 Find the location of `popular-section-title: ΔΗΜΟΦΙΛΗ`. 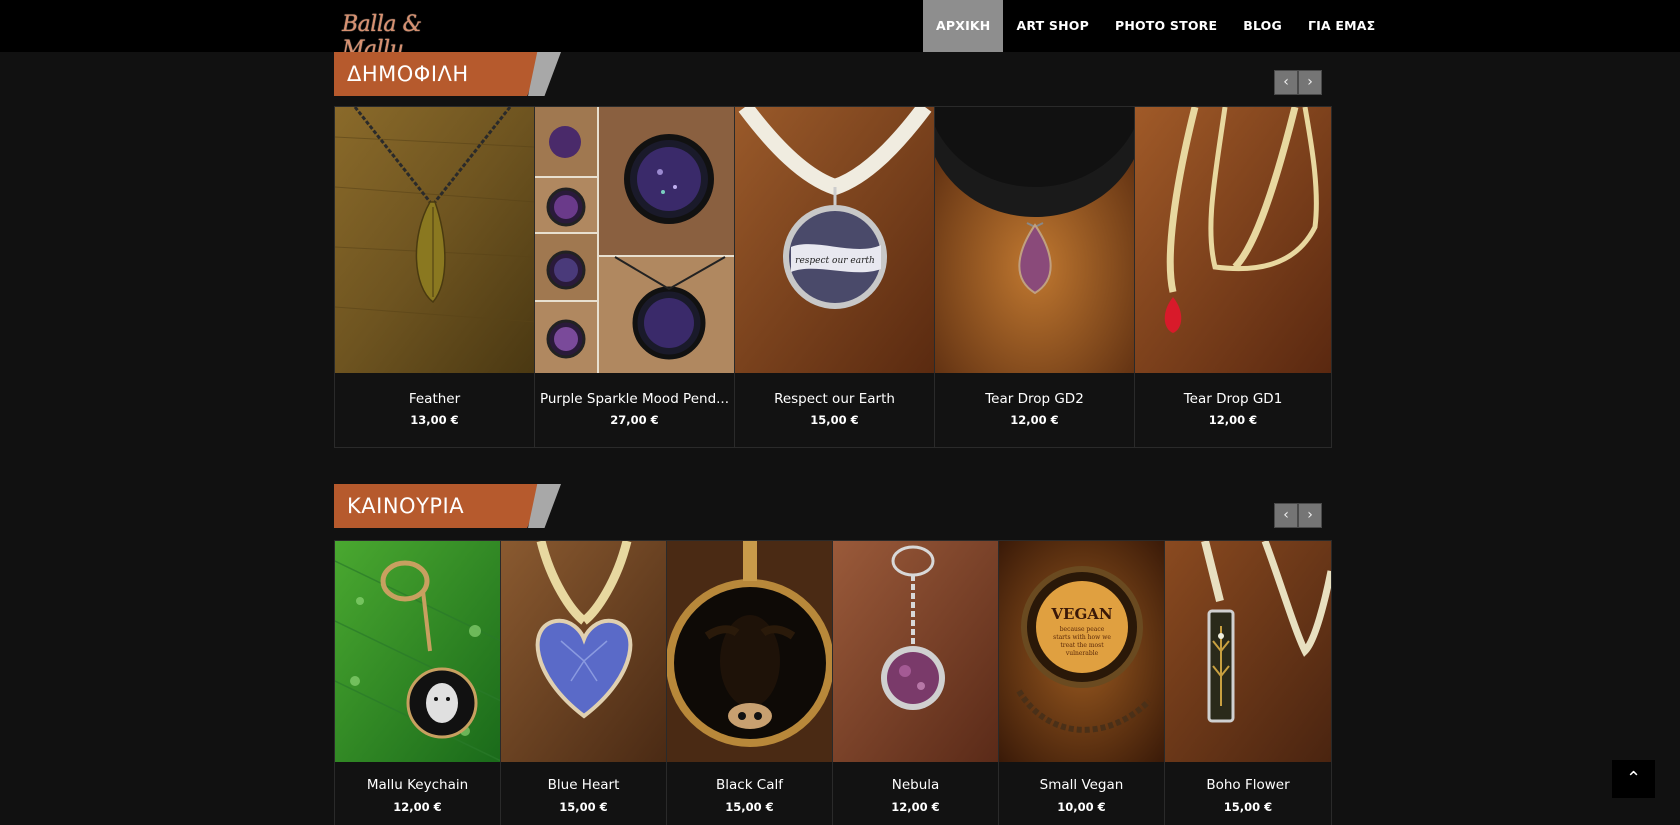

popular-section-title: ΔΗΜΟΦΙΛΗ is located at coordinates (408, 74).